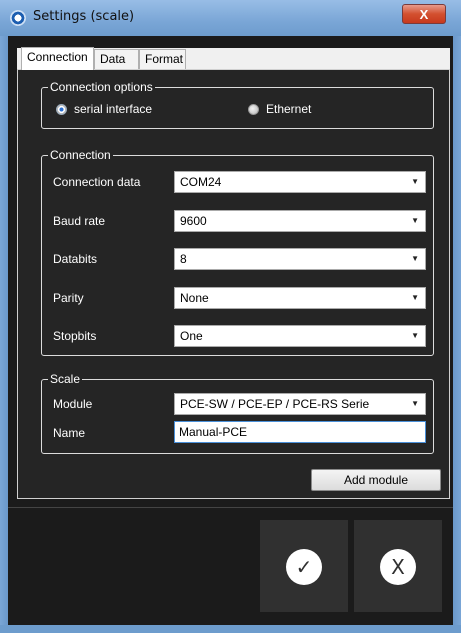 This screenshot has width=461, height=633. What do you see at coordinates (300, 298) in the screenshot?
I see `parity-select: None ▼` at bounding box center [300, 298].